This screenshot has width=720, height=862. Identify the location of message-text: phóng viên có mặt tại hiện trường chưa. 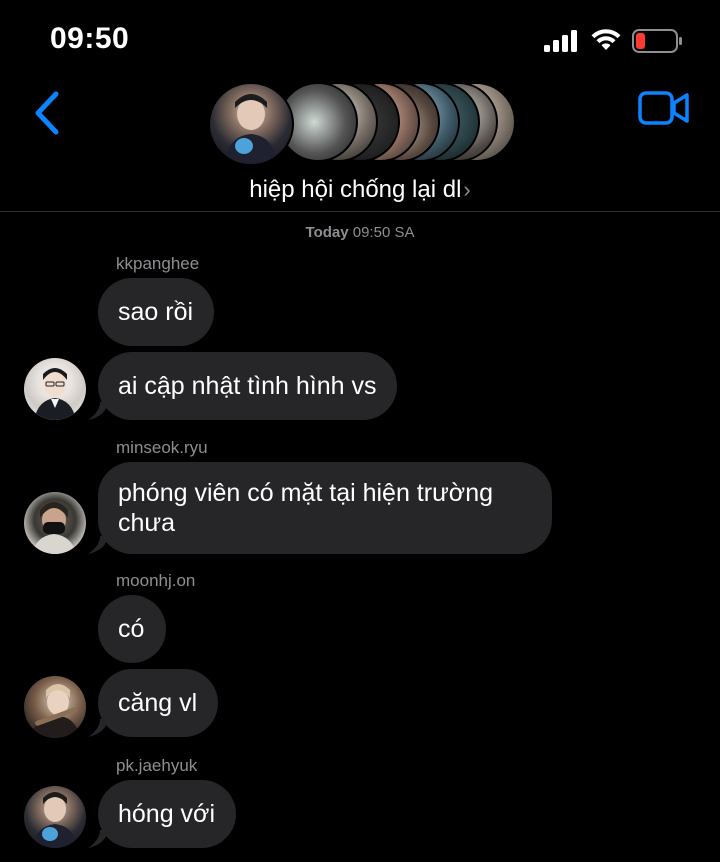
(306, 508).